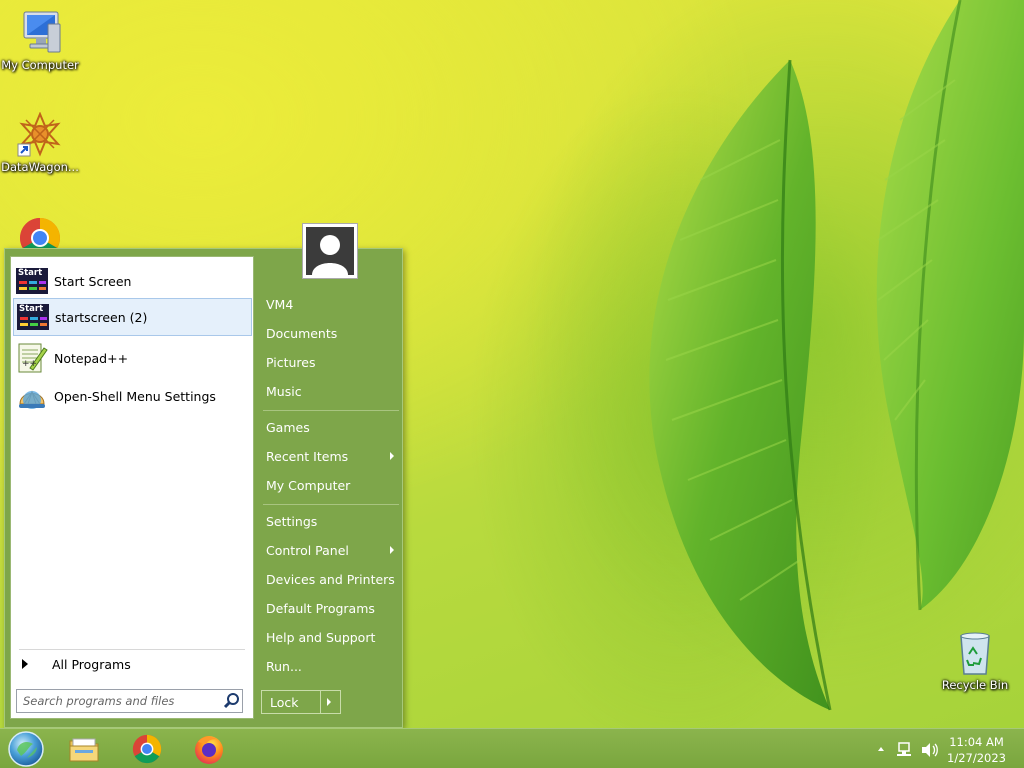 This screenshot has height=768, width=1024. I want to click on menu-item-recent-items: Recent Items, so click(334, 456).